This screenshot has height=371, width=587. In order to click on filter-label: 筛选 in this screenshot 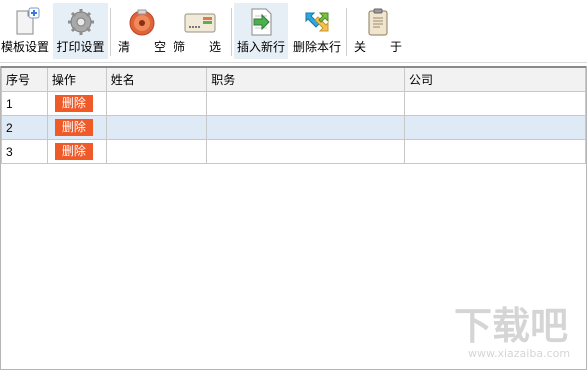, I will do `click(197, 47)`.